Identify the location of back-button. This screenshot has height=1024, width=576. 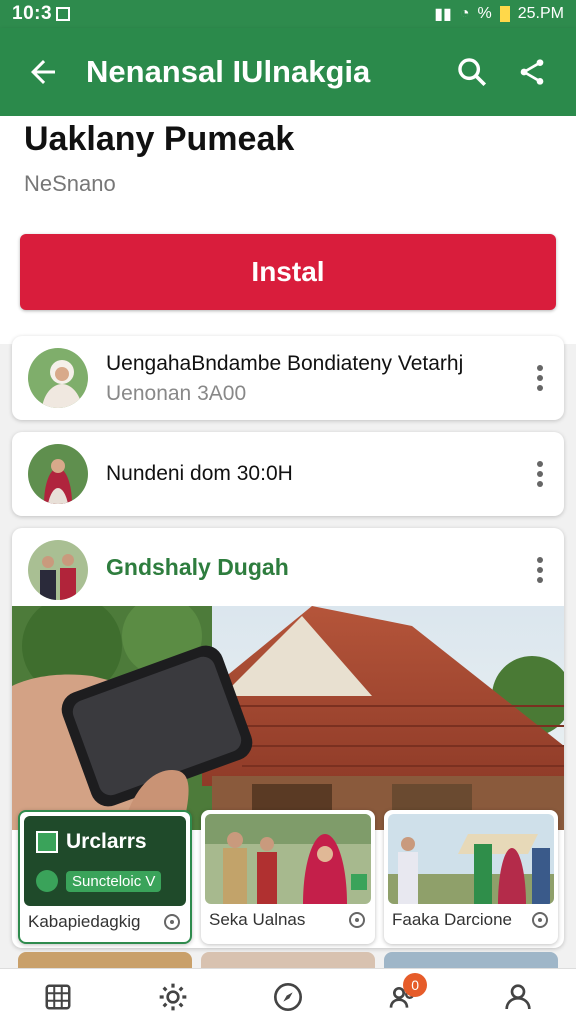
(43, 72).